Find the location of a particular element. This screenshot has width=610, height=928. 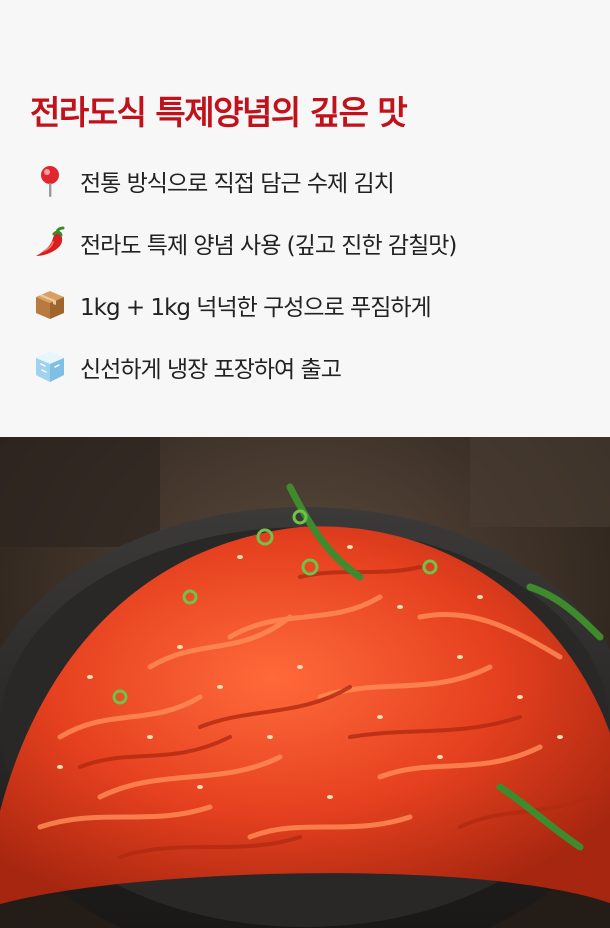

feature-text: 신선하게 냉장 포장하여 출고 is located at coordinates (211, 370).